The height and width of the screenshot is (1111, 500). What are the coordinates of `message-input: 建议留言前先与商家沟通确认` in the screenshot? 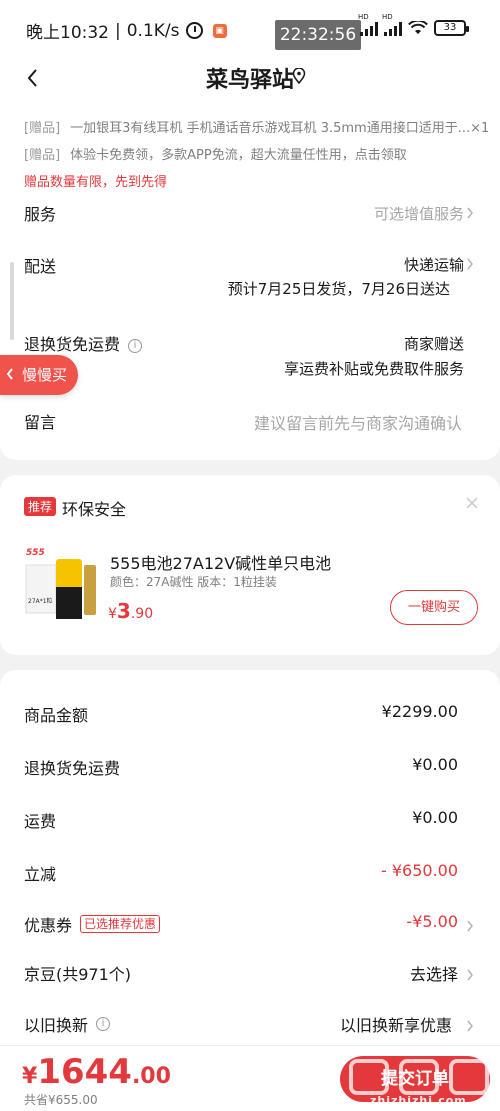 It's located at (358, 422).